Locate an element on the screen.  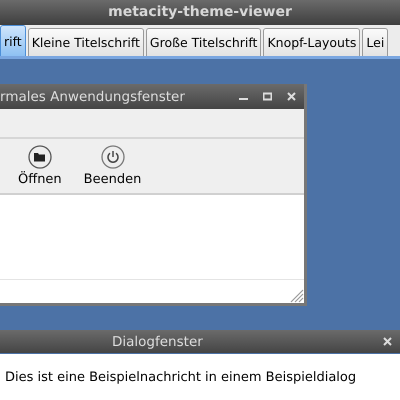
maximize-icon is located at coordinates (267, 96).